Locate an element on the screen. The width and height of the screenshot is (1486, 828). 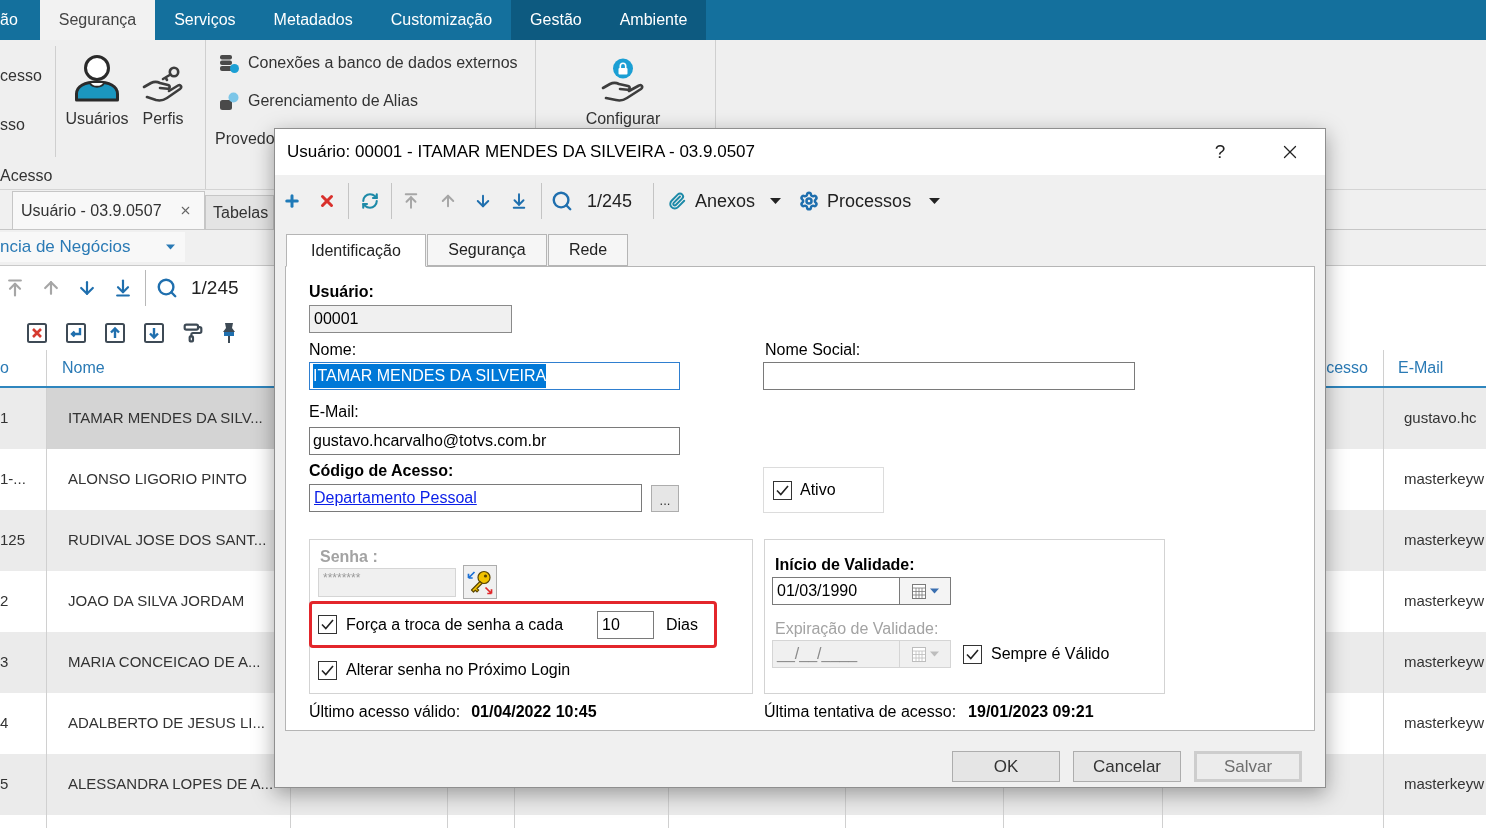
ribbon-item: sso is located at coordinates (12, 125).